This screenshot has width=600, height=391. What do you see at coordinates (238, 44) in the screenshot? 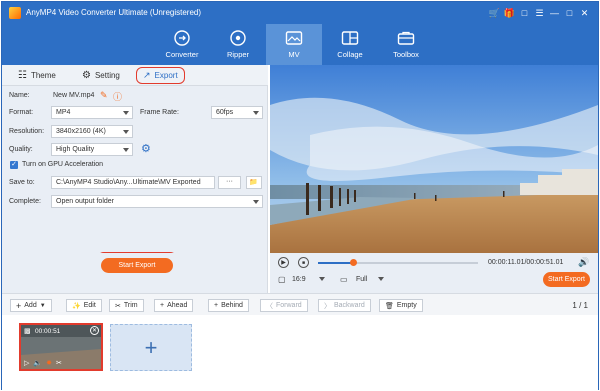
I see `nav-ripper: Ripper` at bounding box center [238, 44].